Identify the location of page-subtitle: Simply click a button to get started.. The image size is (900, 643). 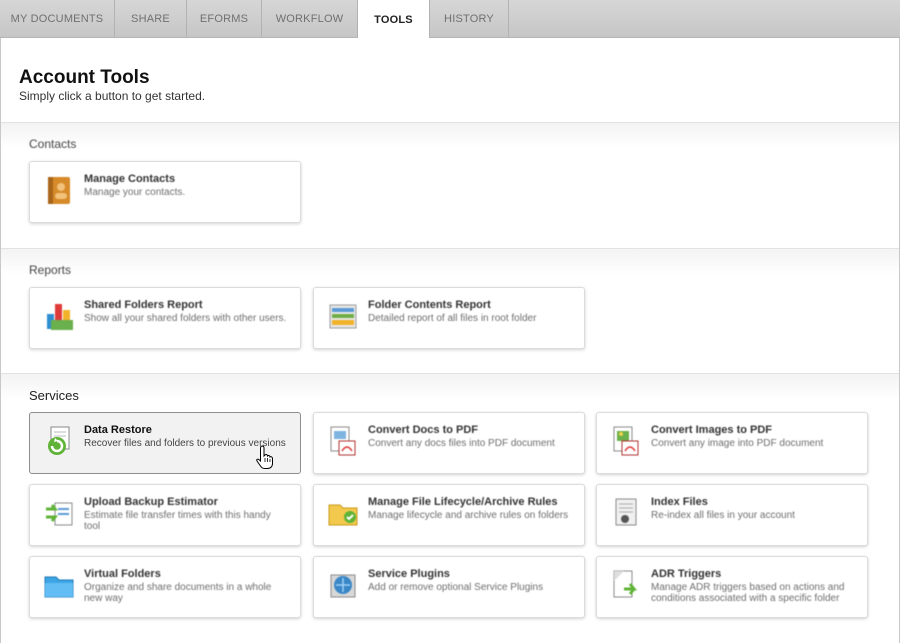
(112, 96).